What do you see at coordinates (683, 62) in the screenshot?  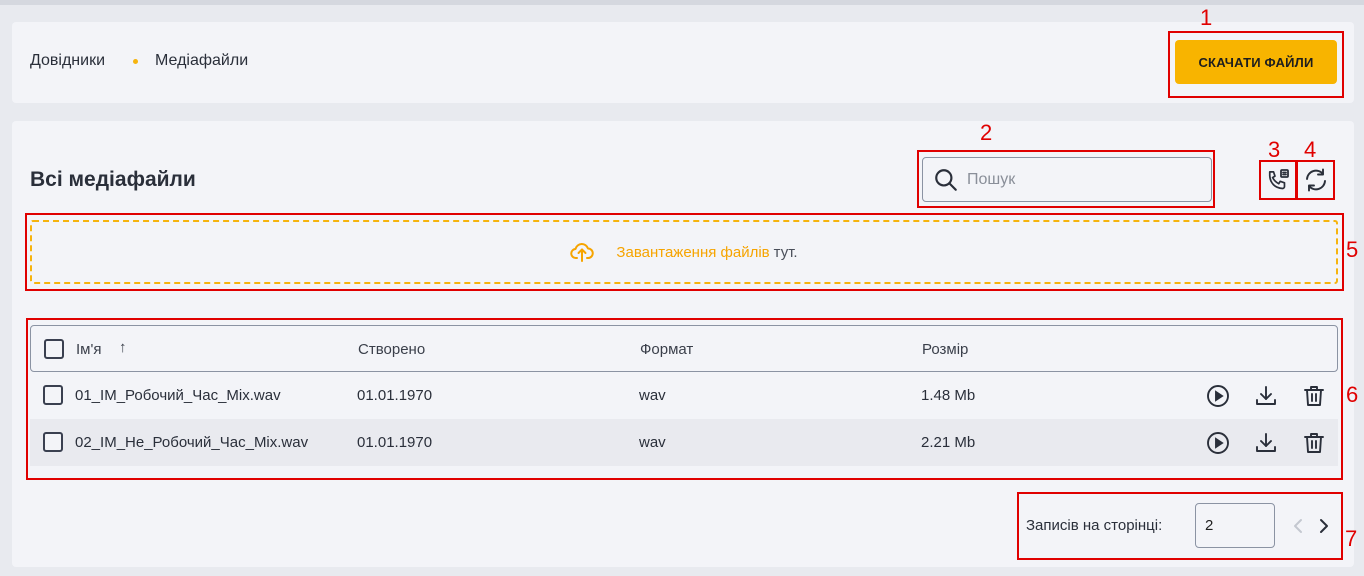 I see `header-card: Довідники Медіафайли СКАЧАТИ ФАЙЛИ` at bounding box center [683, 62].